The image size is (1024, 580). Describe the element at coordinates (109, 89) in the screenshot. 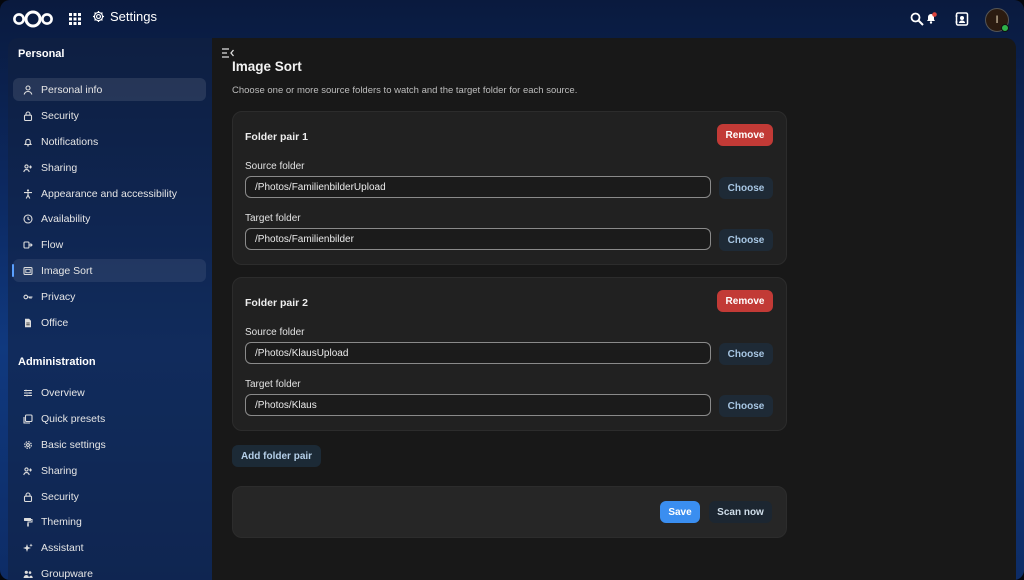

I see `sidebar-item-personal-info: Personal info` at that location.